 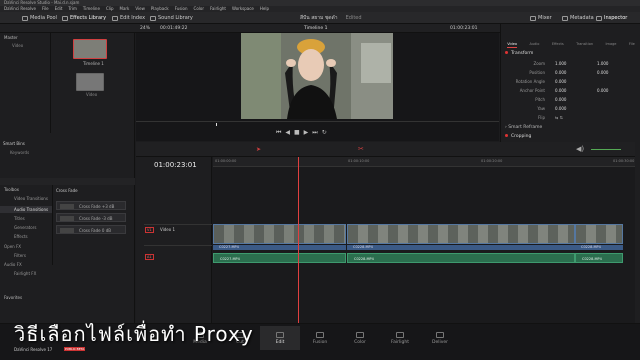 What do you see at coordinates (19, 152) in the screenshot?
I see `smart-bin-keywords: Keywords` at bounding box center [19, 152].